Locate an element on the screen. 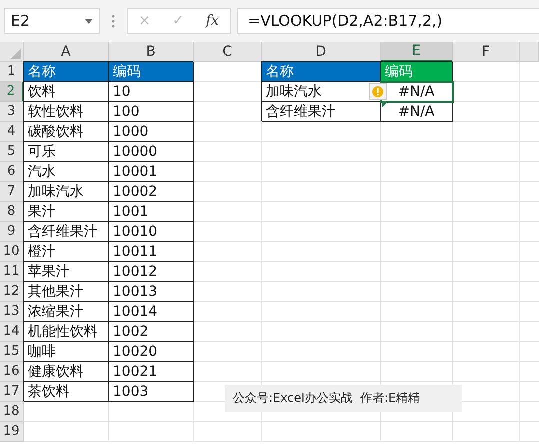  column-header: D is located at coordinates (321, 52).